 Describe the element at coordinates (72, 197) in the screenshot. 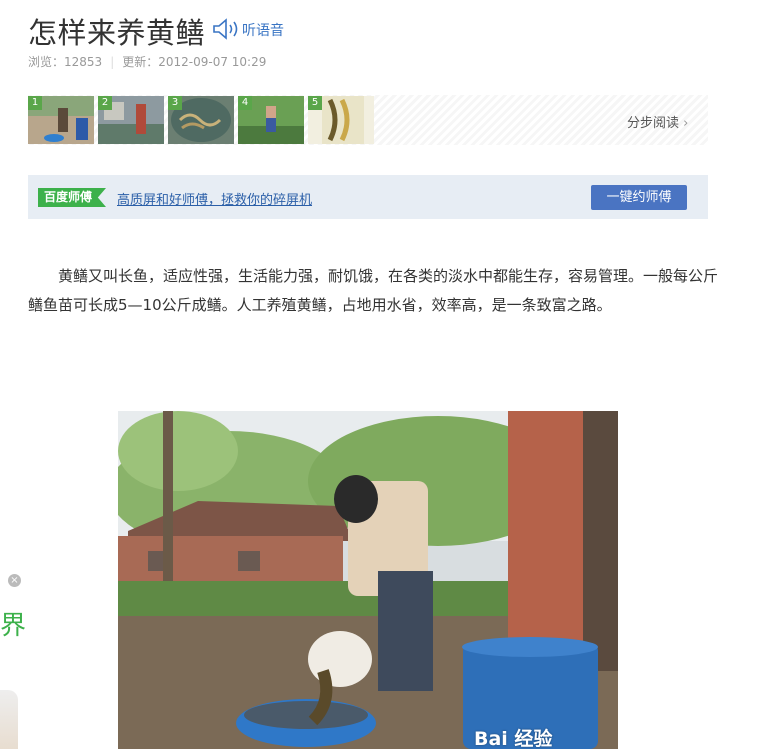

I see `banner-tag: 百度师傅` at that location.